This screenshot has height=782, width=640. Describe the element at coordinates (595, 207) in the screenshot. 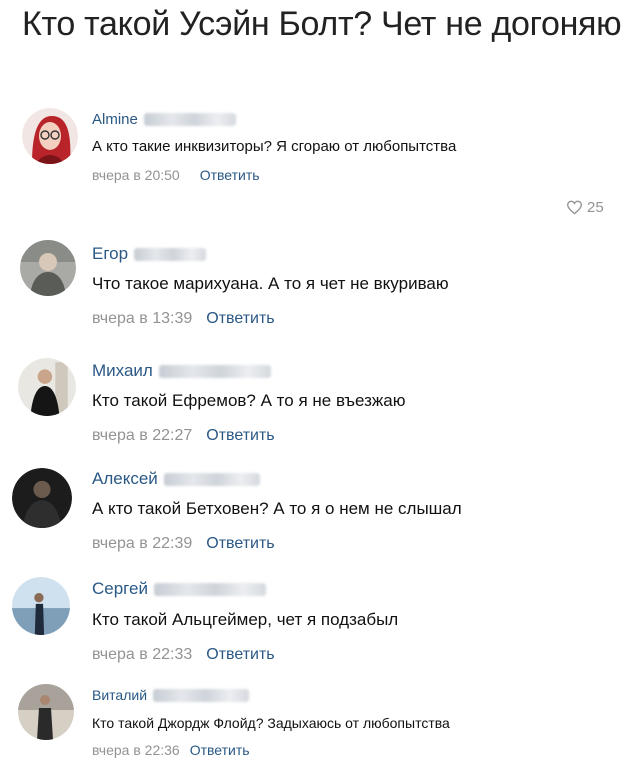

I see `like-count: 25` at that location.